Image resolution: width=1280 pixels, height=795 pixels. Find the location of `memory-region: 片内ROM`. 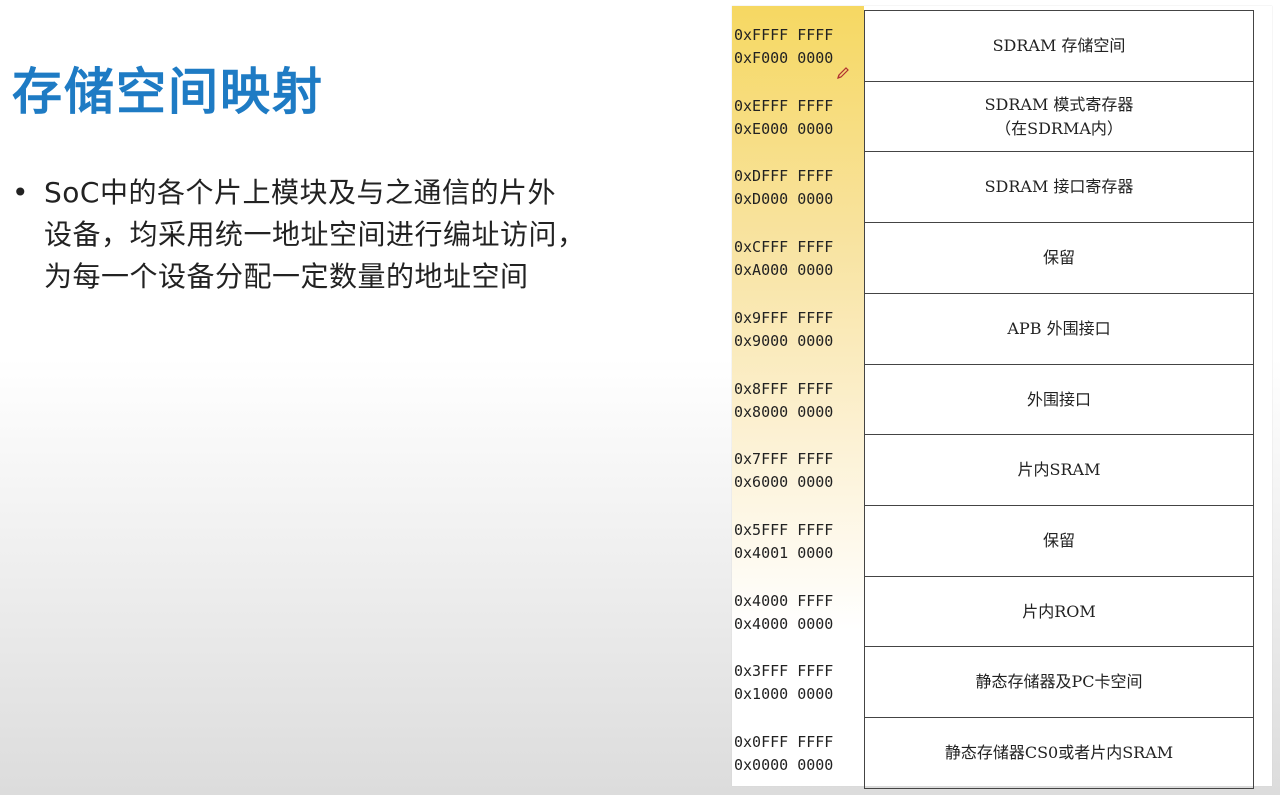

memory-region: 片内ROM is located at coordinates (1059, 611).